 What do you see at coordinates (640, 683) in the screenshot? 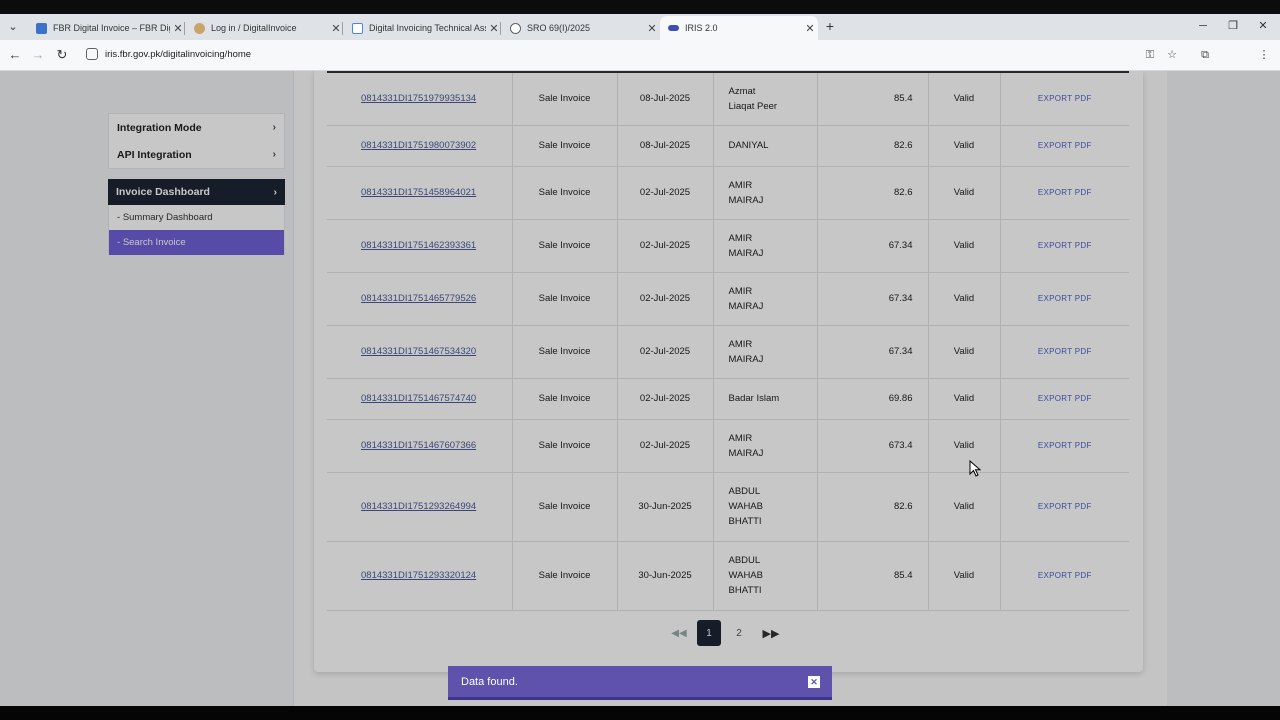
I see `toast-notification: Data found. ✕` at bounding box center [640, 683].